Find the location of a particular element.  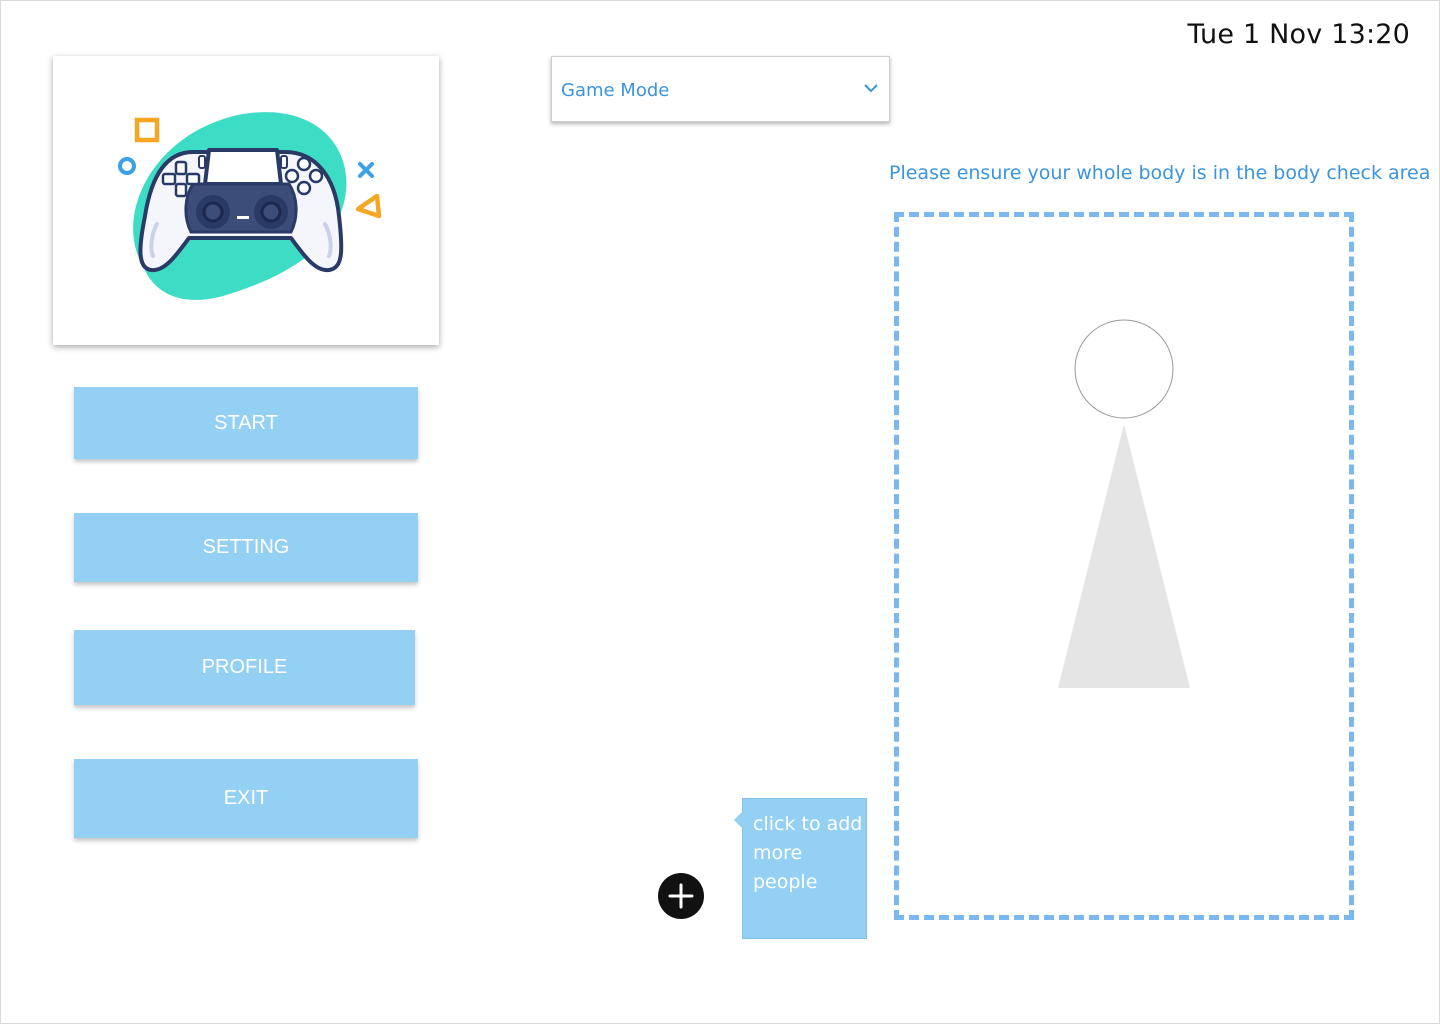

plus-icon is located at coordinates (681, 896).